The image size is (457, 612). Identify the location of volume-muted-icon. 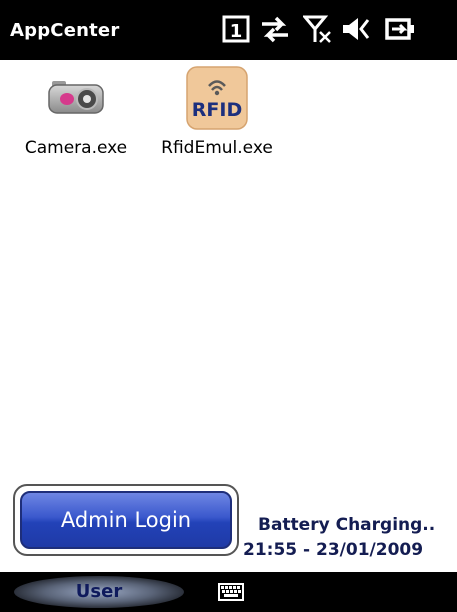
(355, 29).